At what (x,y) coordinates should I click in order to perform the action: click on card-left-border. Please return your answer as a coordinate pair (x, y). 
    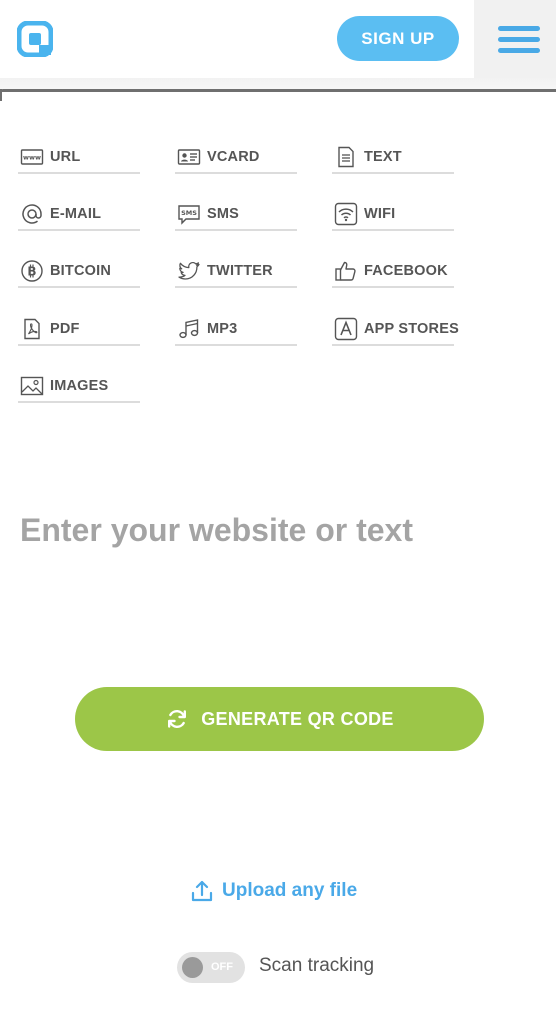
    Looking at the image, I should click on (1, 95).